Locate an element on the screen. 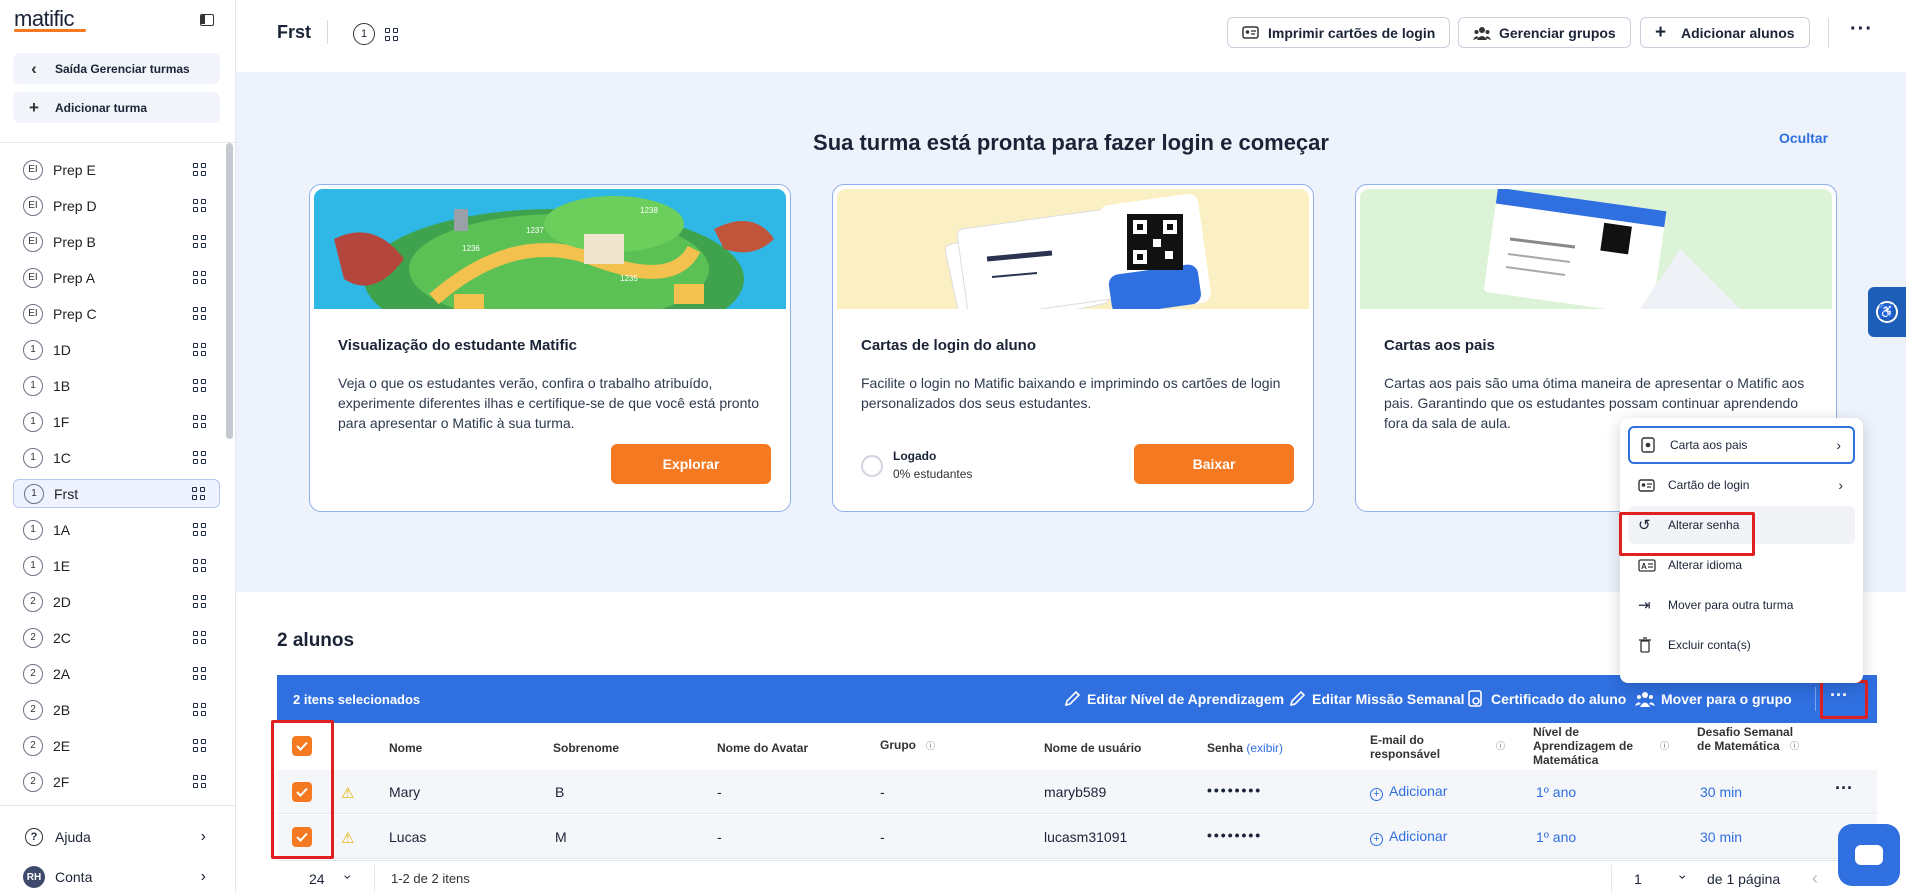 Image resolution: width=1906 pixels, height=892 pixels. exit-manage-classes-button: ‹ Saída Gerenciar turmas is located at coordinates (116, 68).